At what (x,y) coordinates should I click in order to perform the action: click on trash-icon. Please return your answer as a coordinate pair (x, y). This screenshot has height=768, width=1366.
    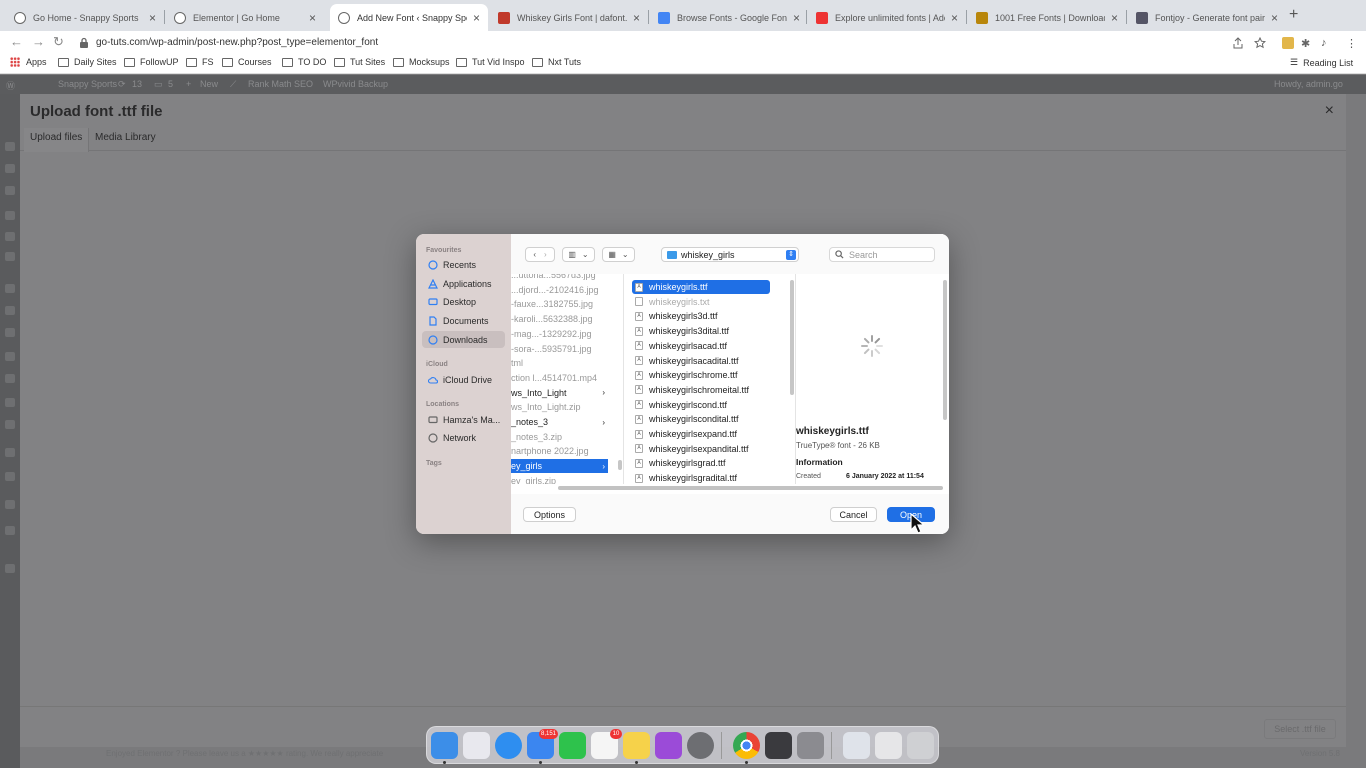
    Looking at the image, I should click on (920, 745).